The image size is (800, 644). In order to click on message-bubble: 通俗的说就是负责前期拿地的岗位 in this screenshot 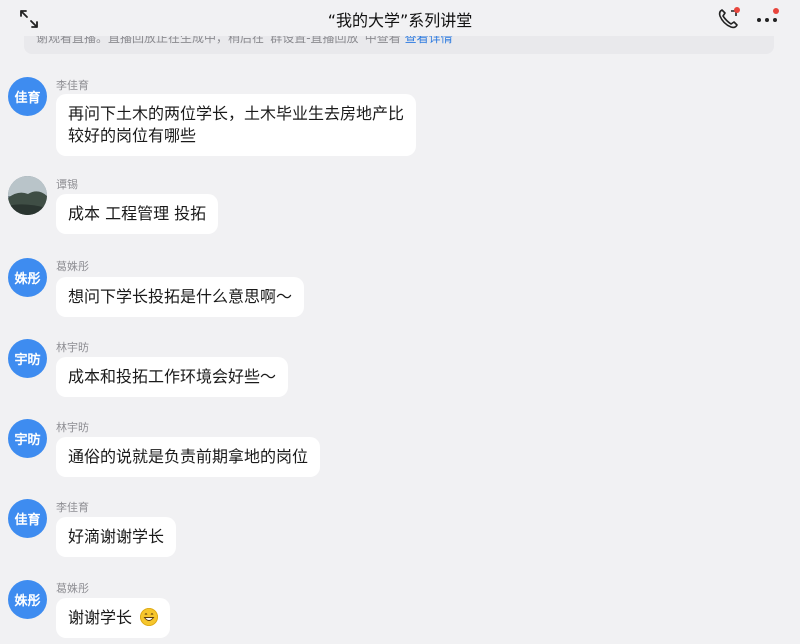, I will do `click(188, 457)`.